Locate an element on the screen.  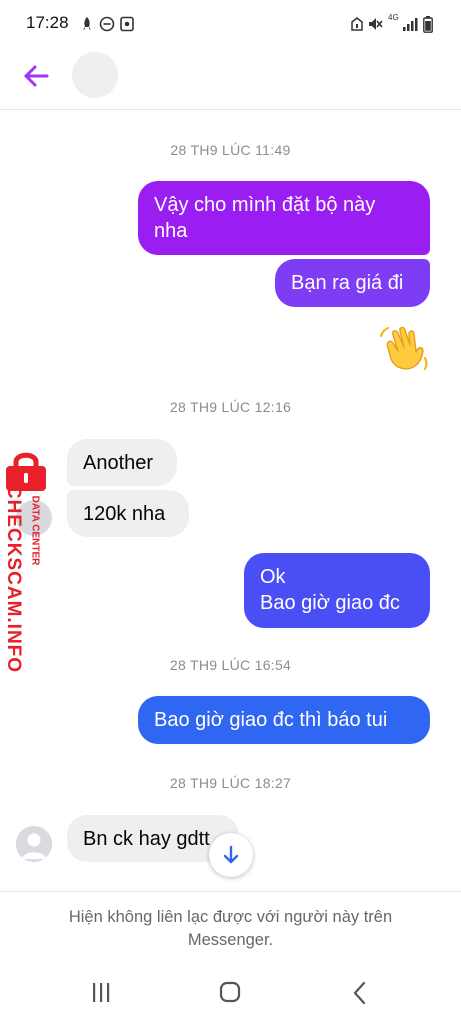
outgoing-message: Bạn ra giá đi is located at coordinates (352, 283).